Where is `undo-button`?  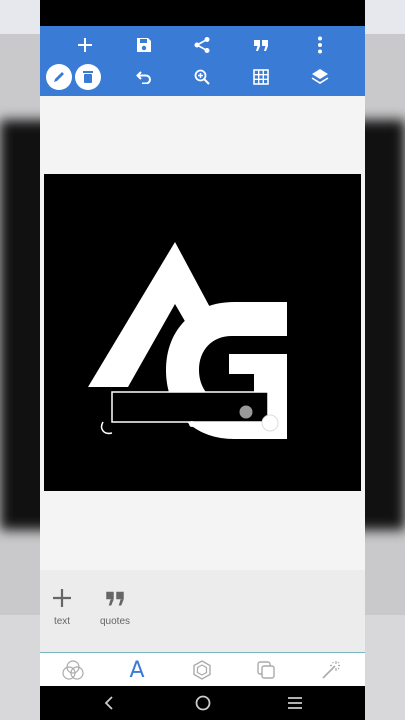 undo-button is located at coordinates (144, 77).